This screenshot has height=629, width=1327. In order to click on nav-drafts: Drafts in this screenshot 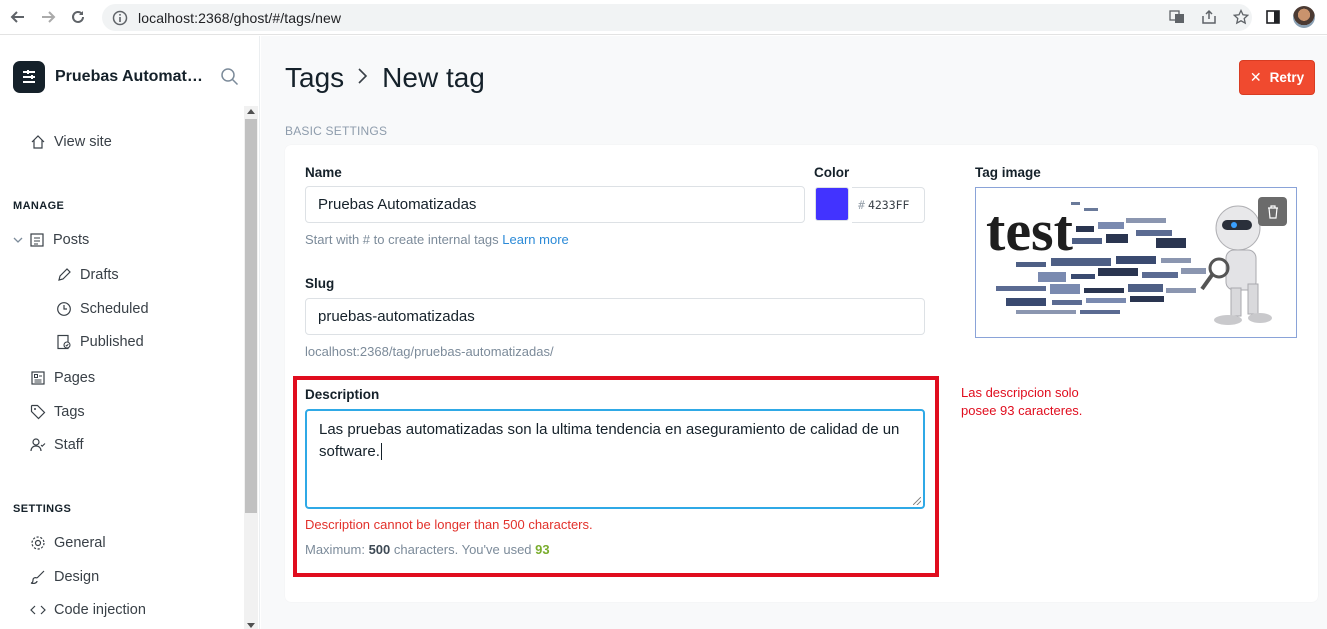, I will do `click(87, 275)`.